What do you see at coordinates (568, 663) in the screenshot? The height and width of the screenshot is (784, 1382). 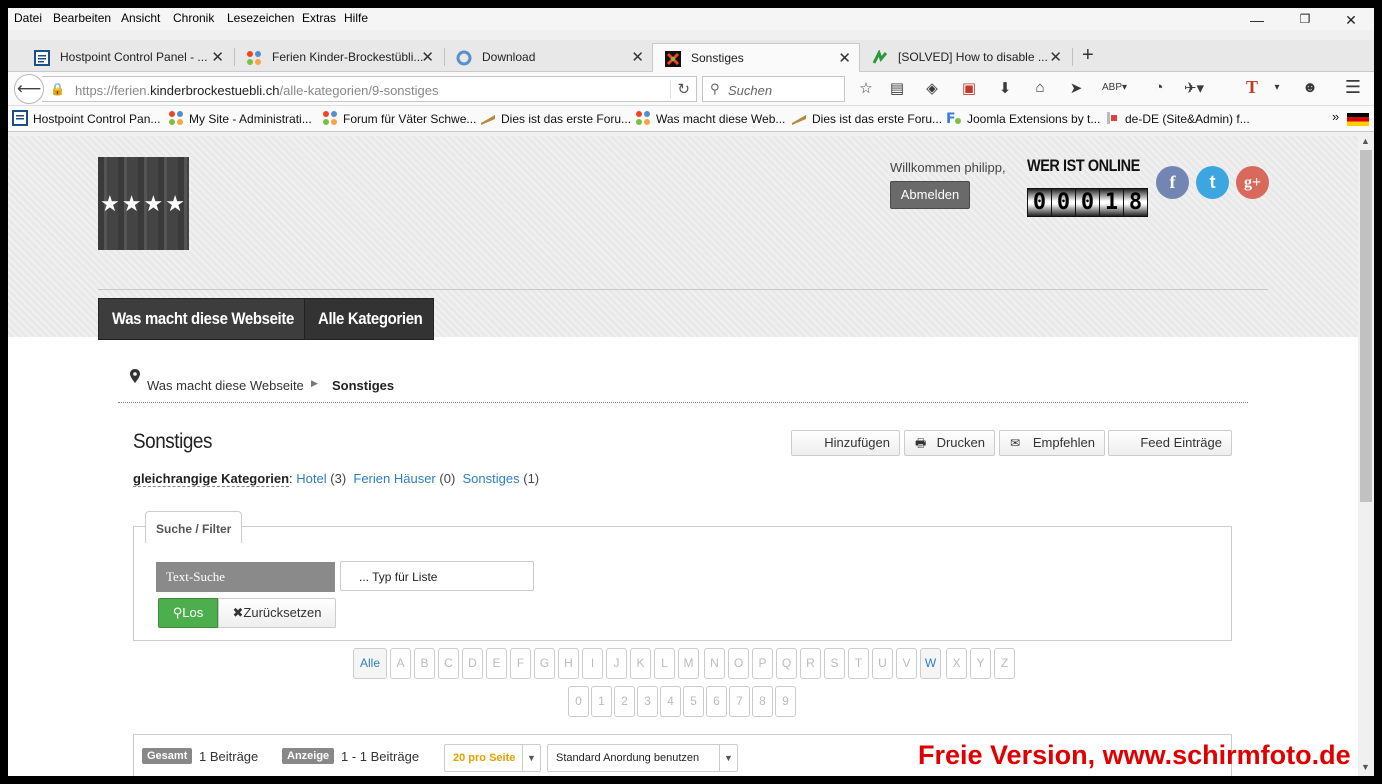 I see `alphabet-button-h: H` at bounding box center [568, 663].